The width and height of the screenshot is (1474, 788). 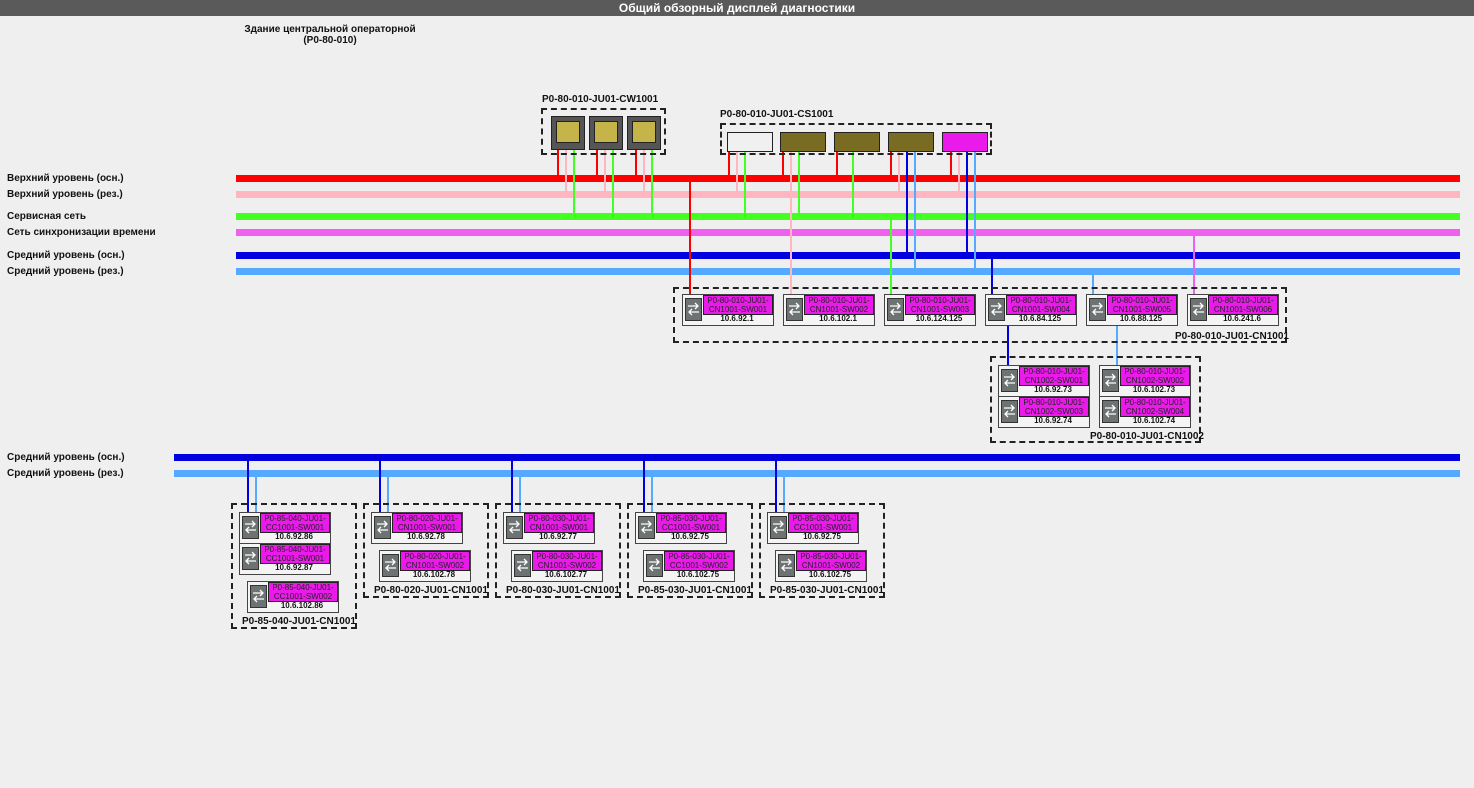 I want to click on switch-ip: 10.6.102.75, so click(x=698, y=574).